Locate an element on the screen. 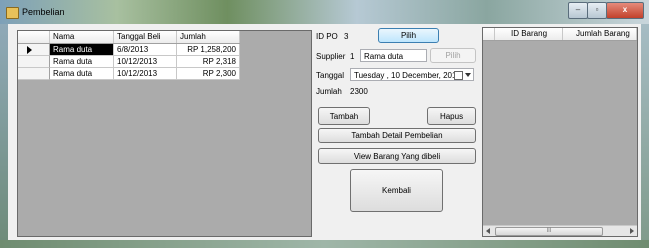  table-row: Rama duta 6/8/2013 RP 1,258,200 is located at coordinates (129, 50).